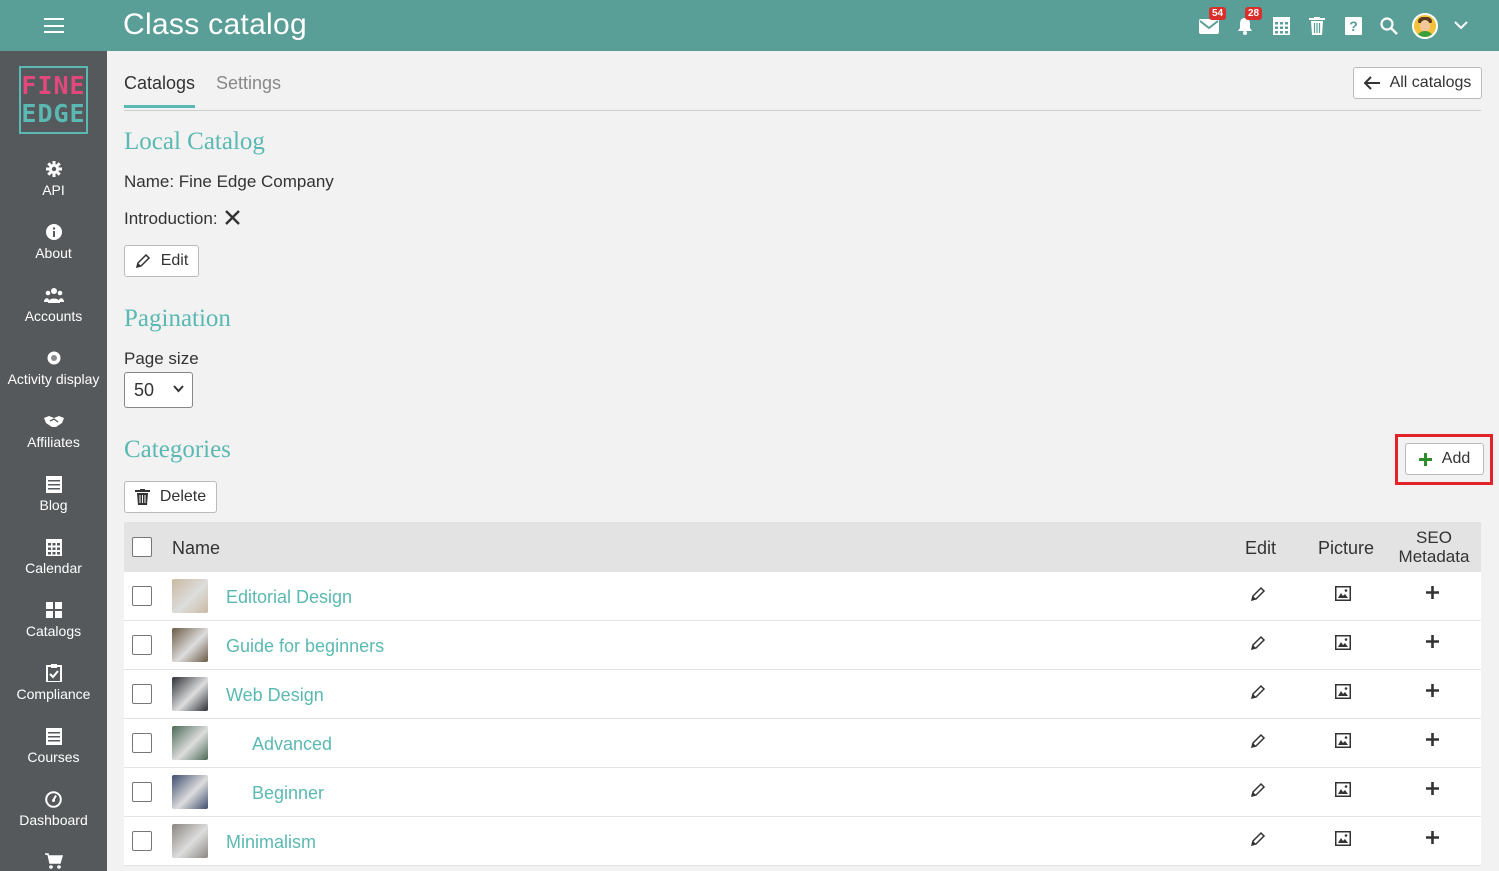 Image resolution: width=1499 pixels, height=871 pixels. What do you see at coordinates (53, 421) in the screenshot?
I see `handshake-icon` at bounding box center [53, 421].